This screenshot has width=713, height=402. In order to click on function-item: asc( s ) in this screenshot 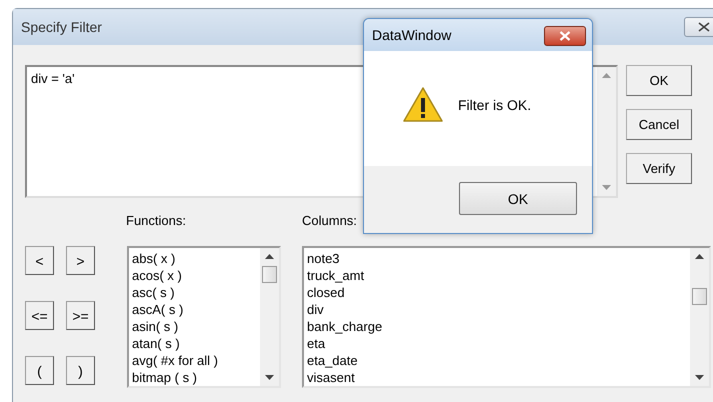, I will do `click(194, 292)`.